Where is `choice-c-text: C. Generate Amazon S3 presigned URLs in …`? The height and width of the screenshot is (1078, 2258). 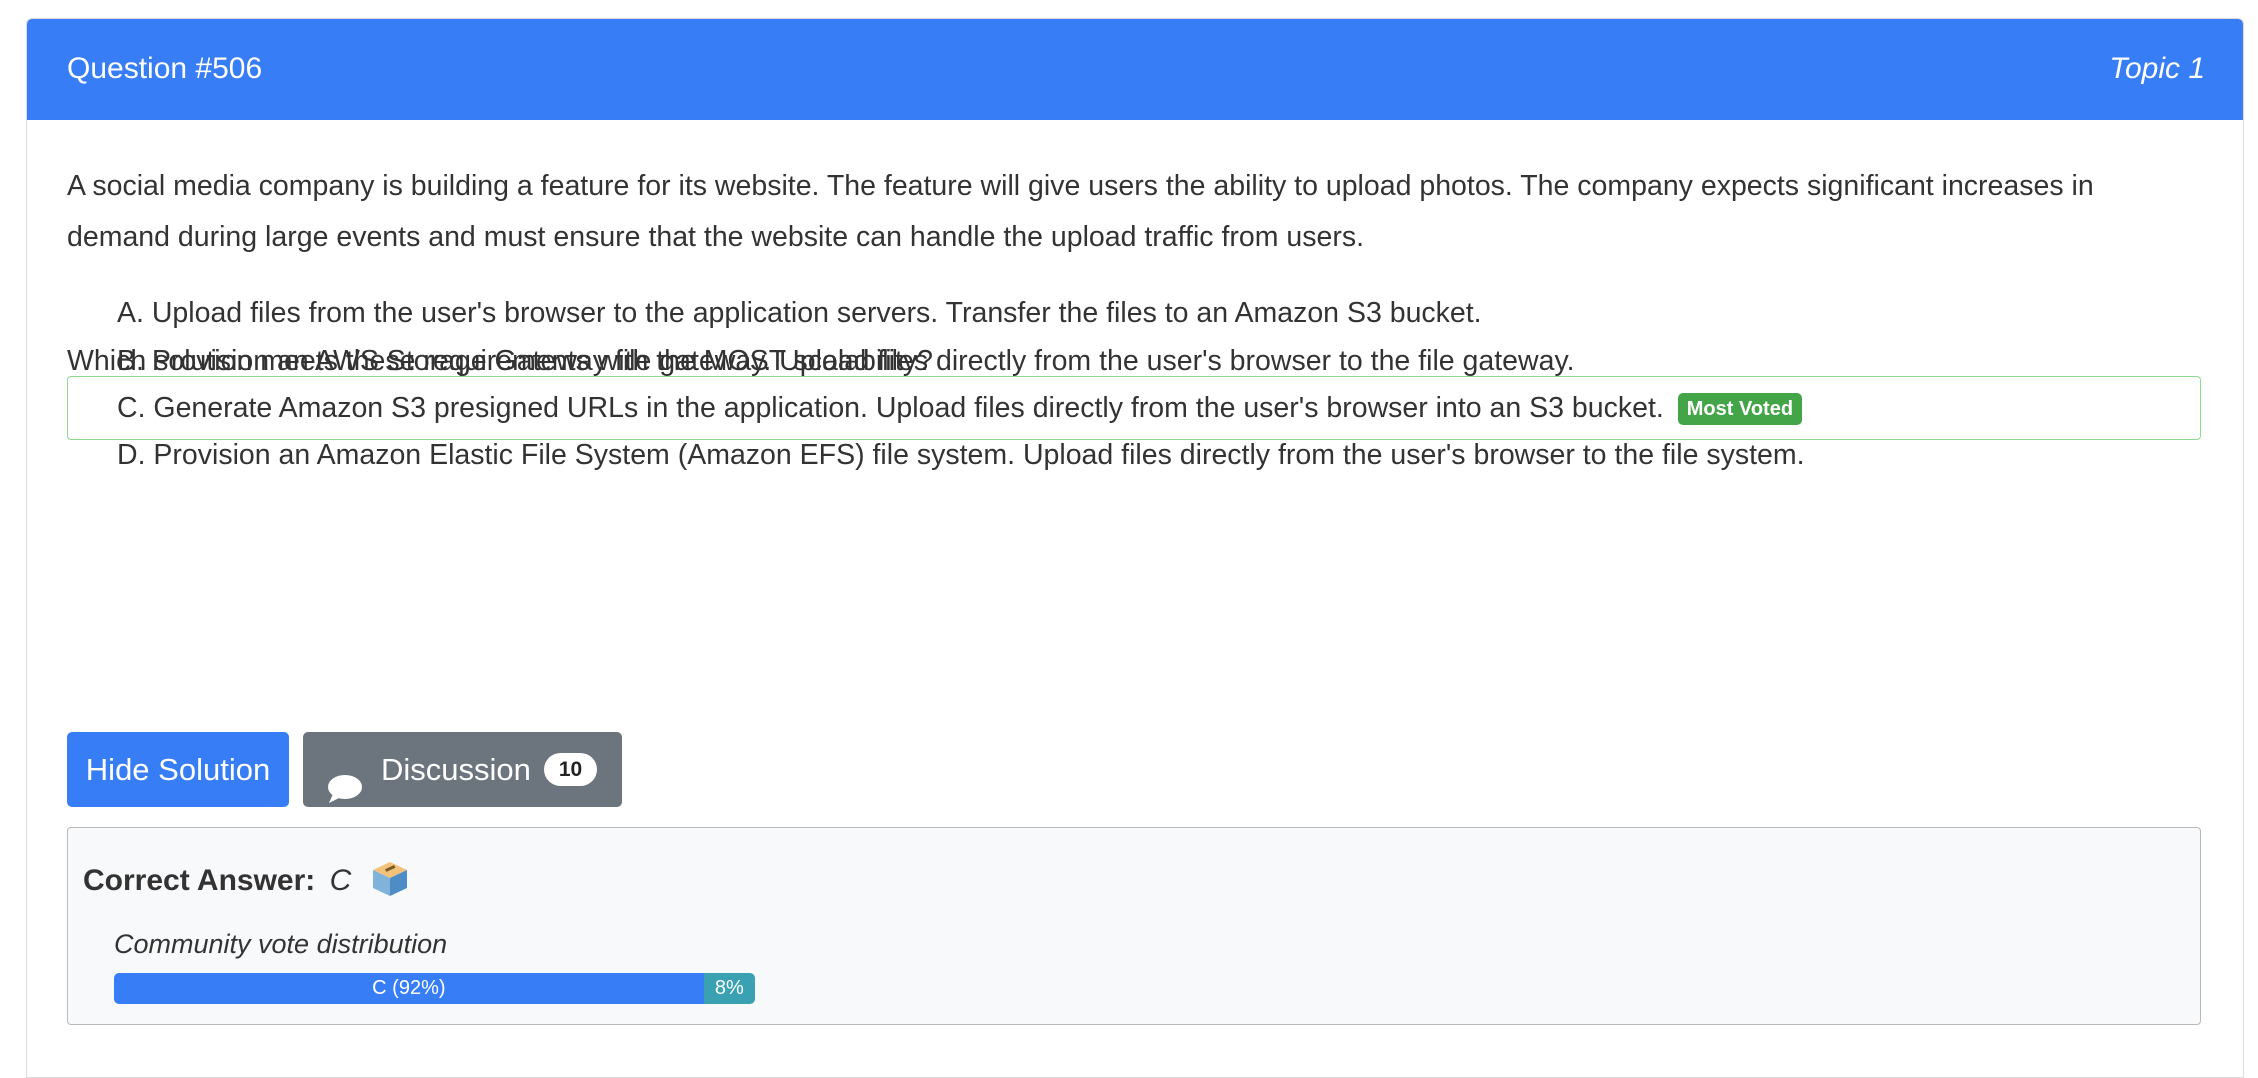 choice-c-text: C. Generate Amazon S3 presigned URLs in … is located at coordinates (890, 408).